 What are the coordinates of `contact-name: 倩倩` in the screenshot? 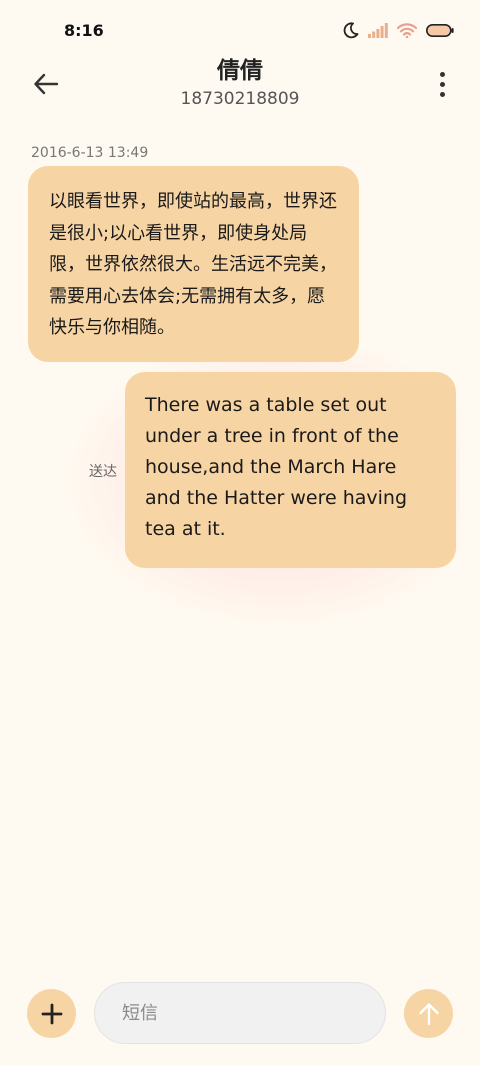 It's located at (240, 71).